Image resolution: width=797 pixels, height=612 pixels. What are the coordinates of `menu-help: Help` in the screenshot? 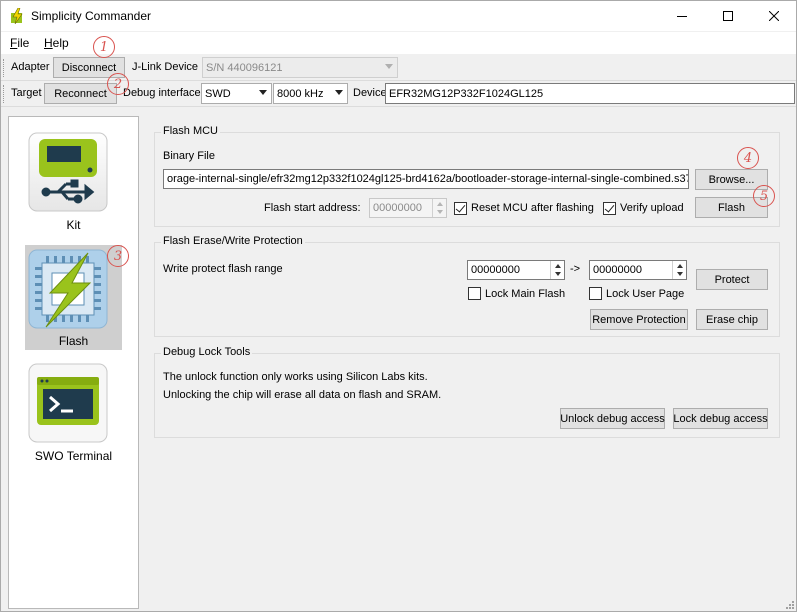 It's located at (56, 43).